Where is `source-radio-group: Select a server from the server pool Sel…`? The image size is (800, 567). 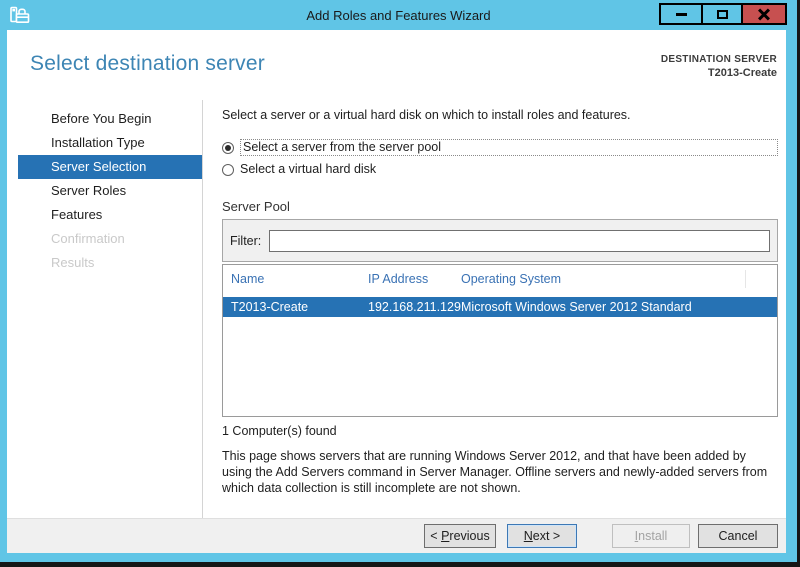 source-radio-group: Select a server from the server pool Sel… is located at coordinates (500, 158).